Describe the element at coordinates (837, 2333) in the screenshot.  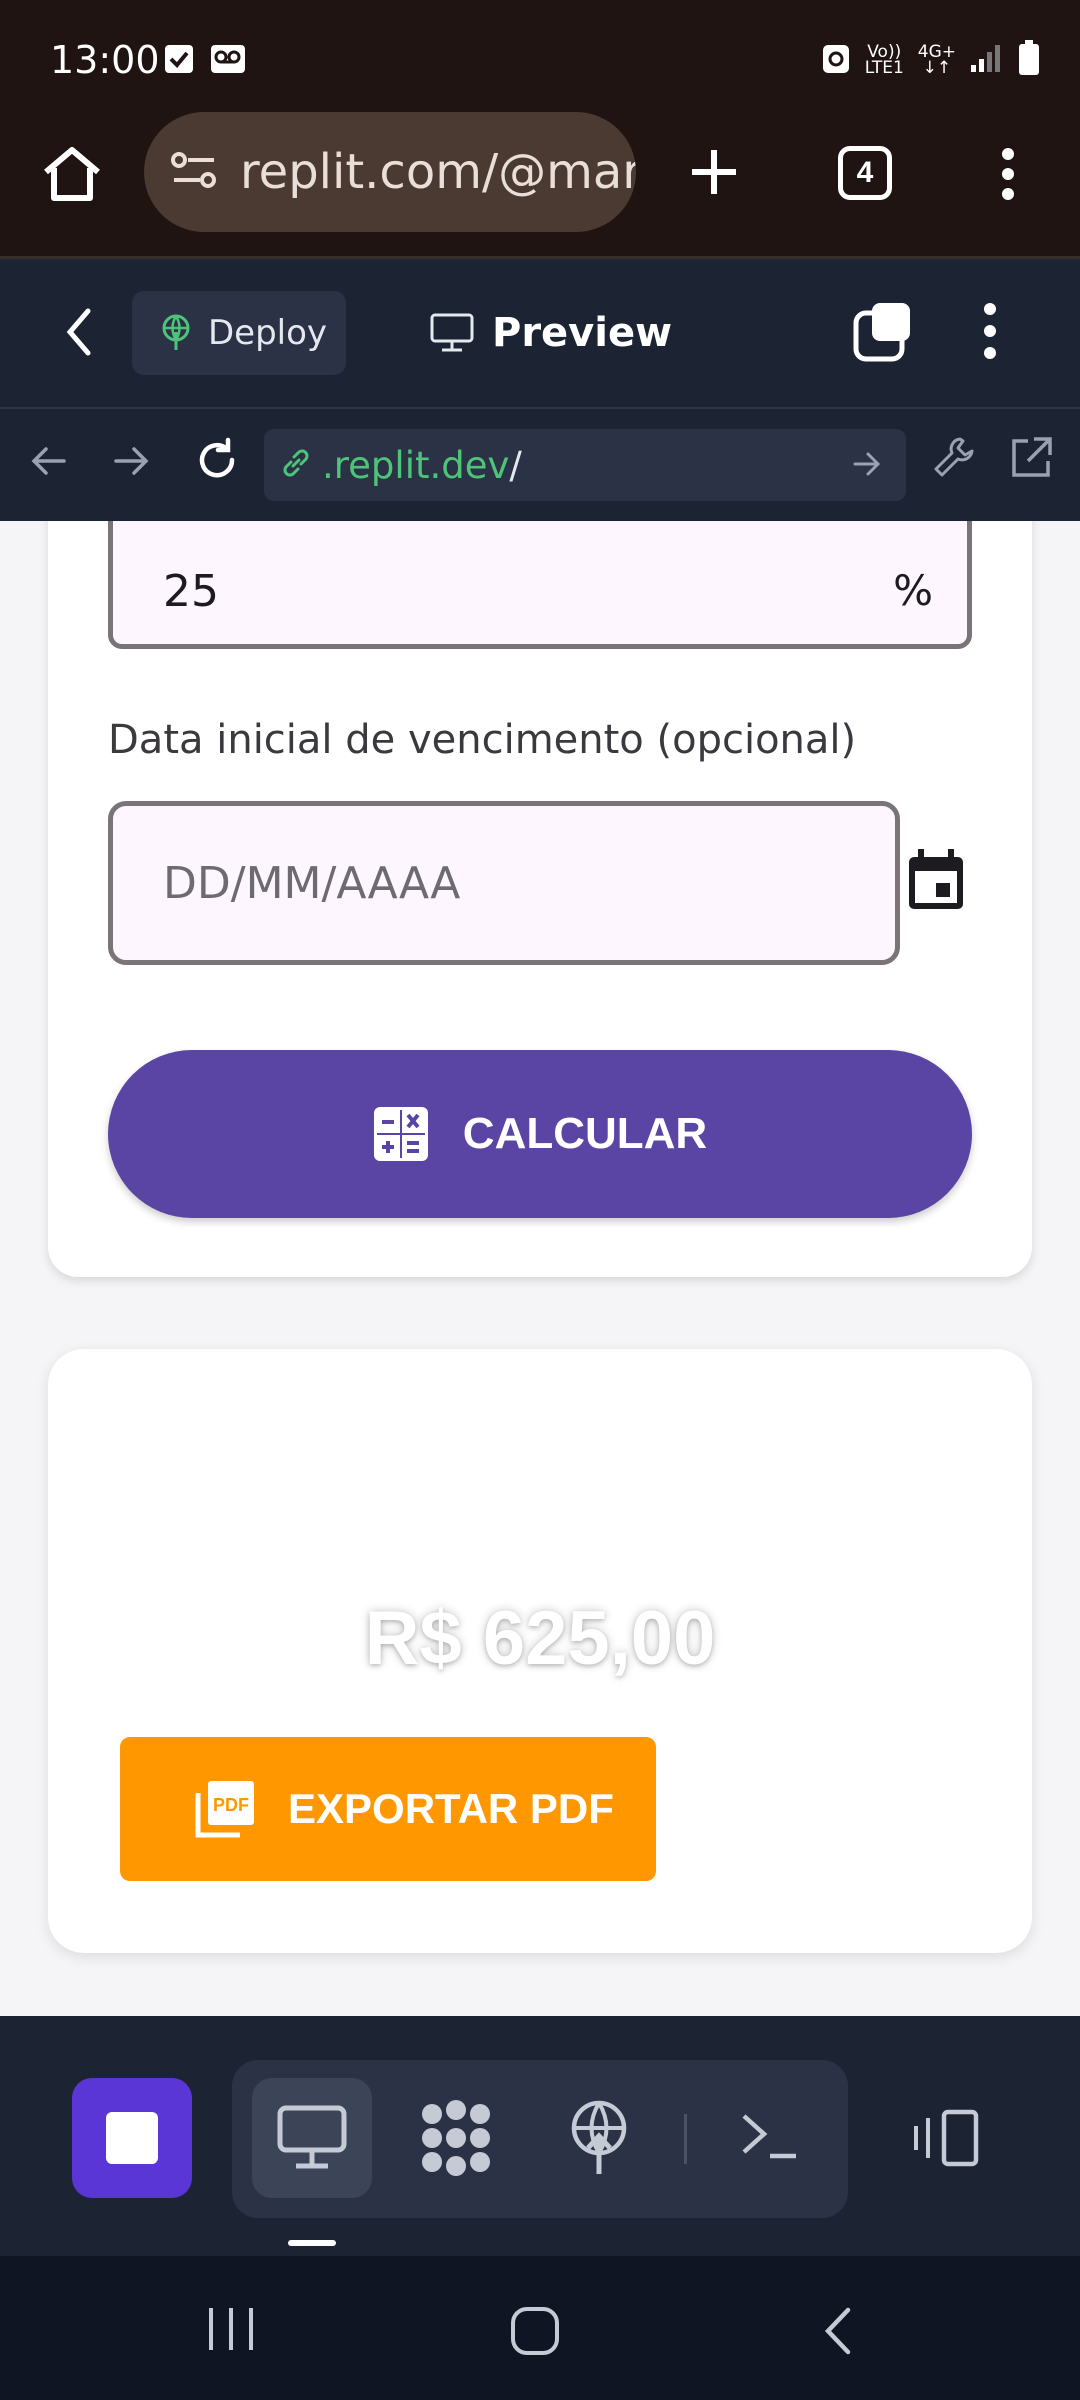
I see `back-nav-icon` at that location.